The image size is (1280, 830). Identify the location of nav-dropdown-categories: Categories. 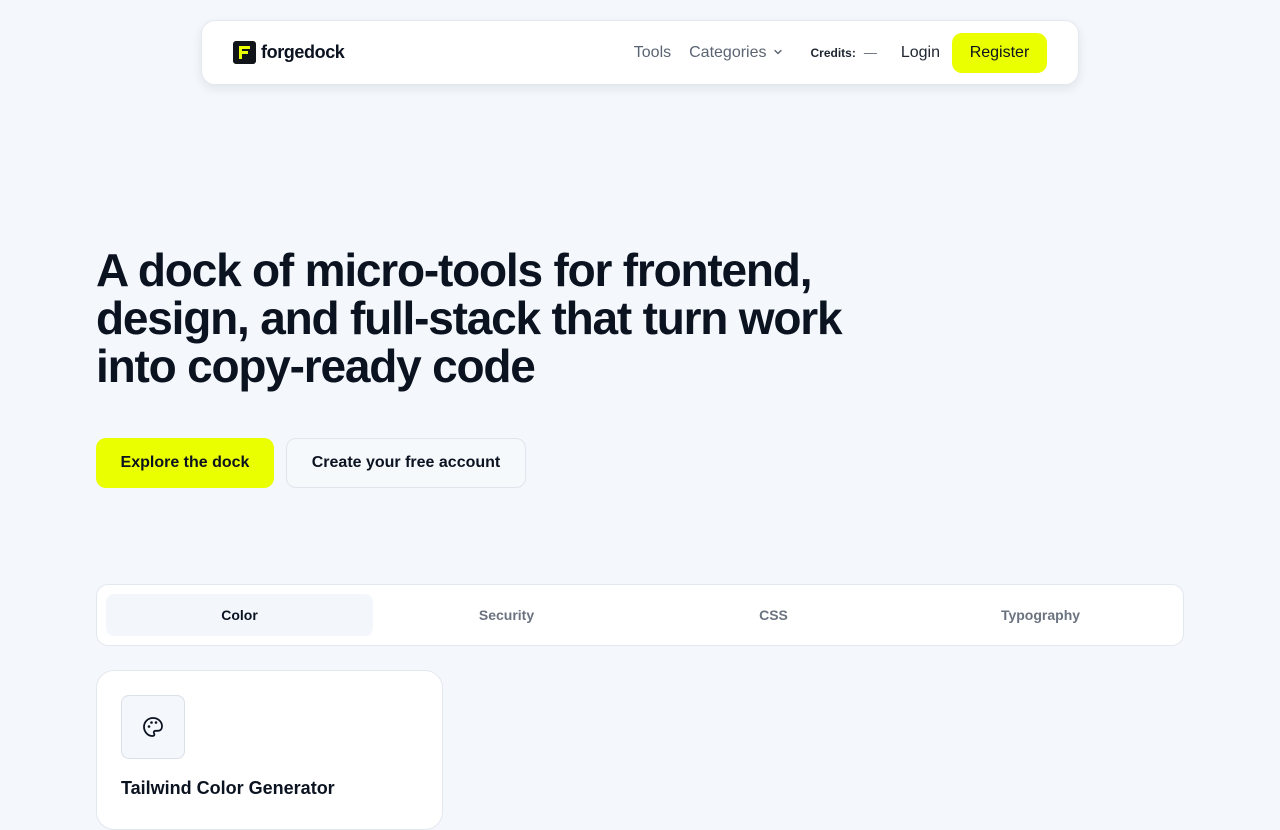
(735, 53).